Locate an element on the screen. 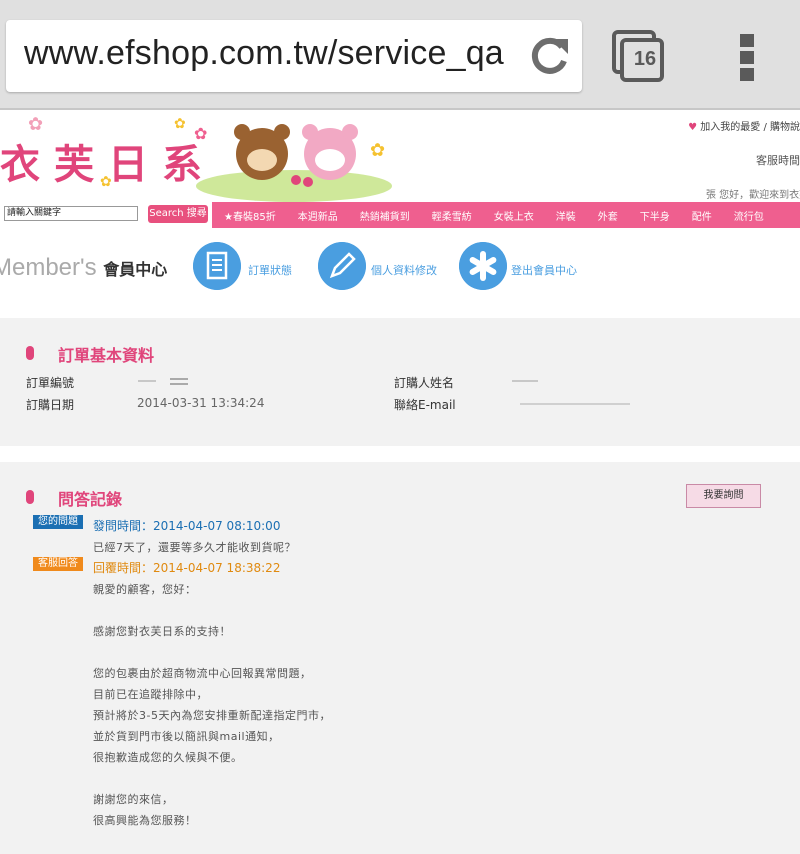  qa-section-title: 問答記錄 is located at coordinates (90, 499).